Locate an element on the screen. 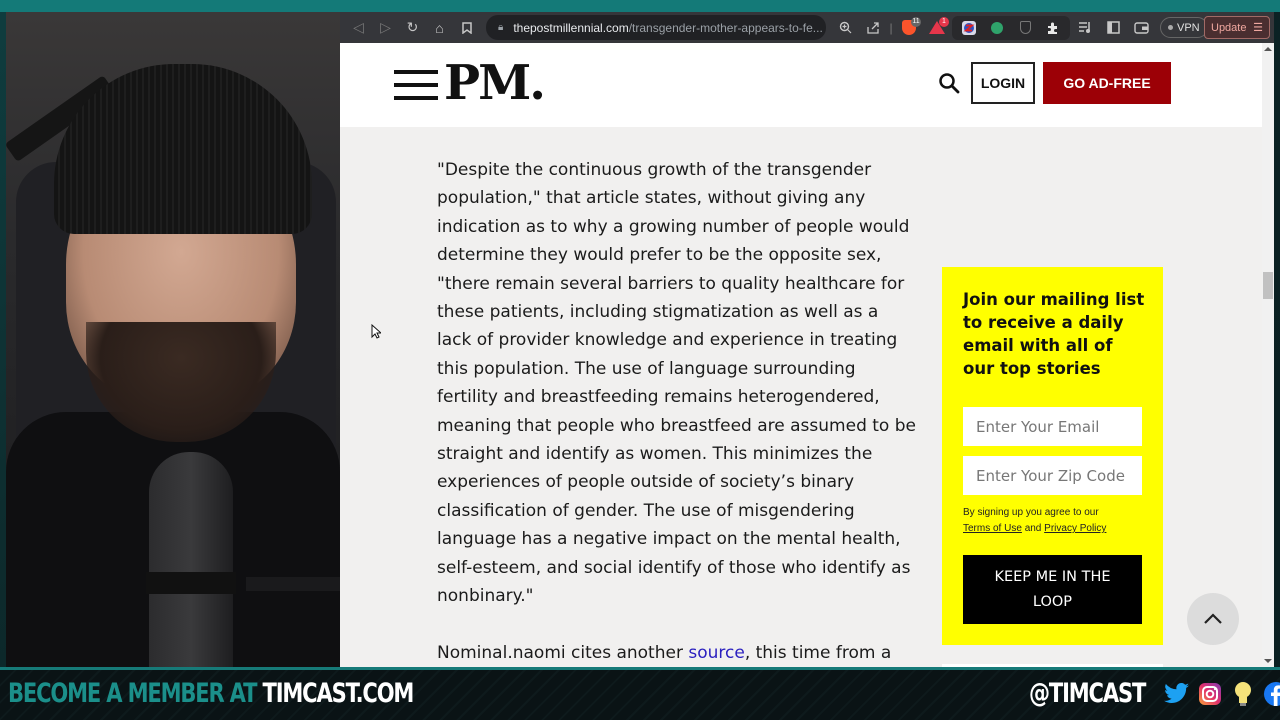 This screenshot has height=720, width=1280. extensions-puzzle-icon is located at coordinates (1053, 28).